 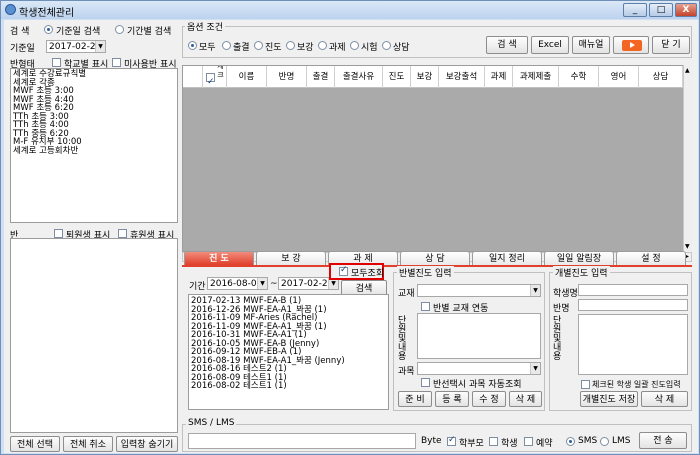 What do you see at coordinates (544, 444) in the screenshot?
I see `check-reserve-label: 예약` at bounding box center [544, 444].